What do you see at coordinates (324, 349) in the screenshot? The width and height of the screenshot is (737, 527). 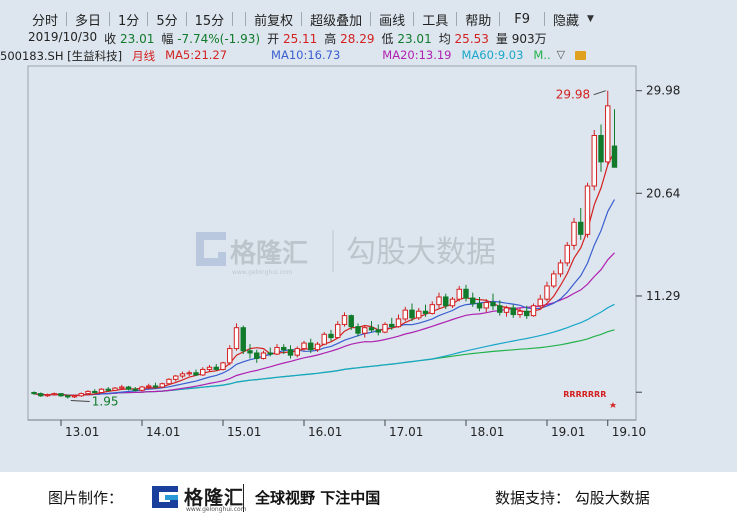 I see `ma60-line` at bounding box center [324, 349].